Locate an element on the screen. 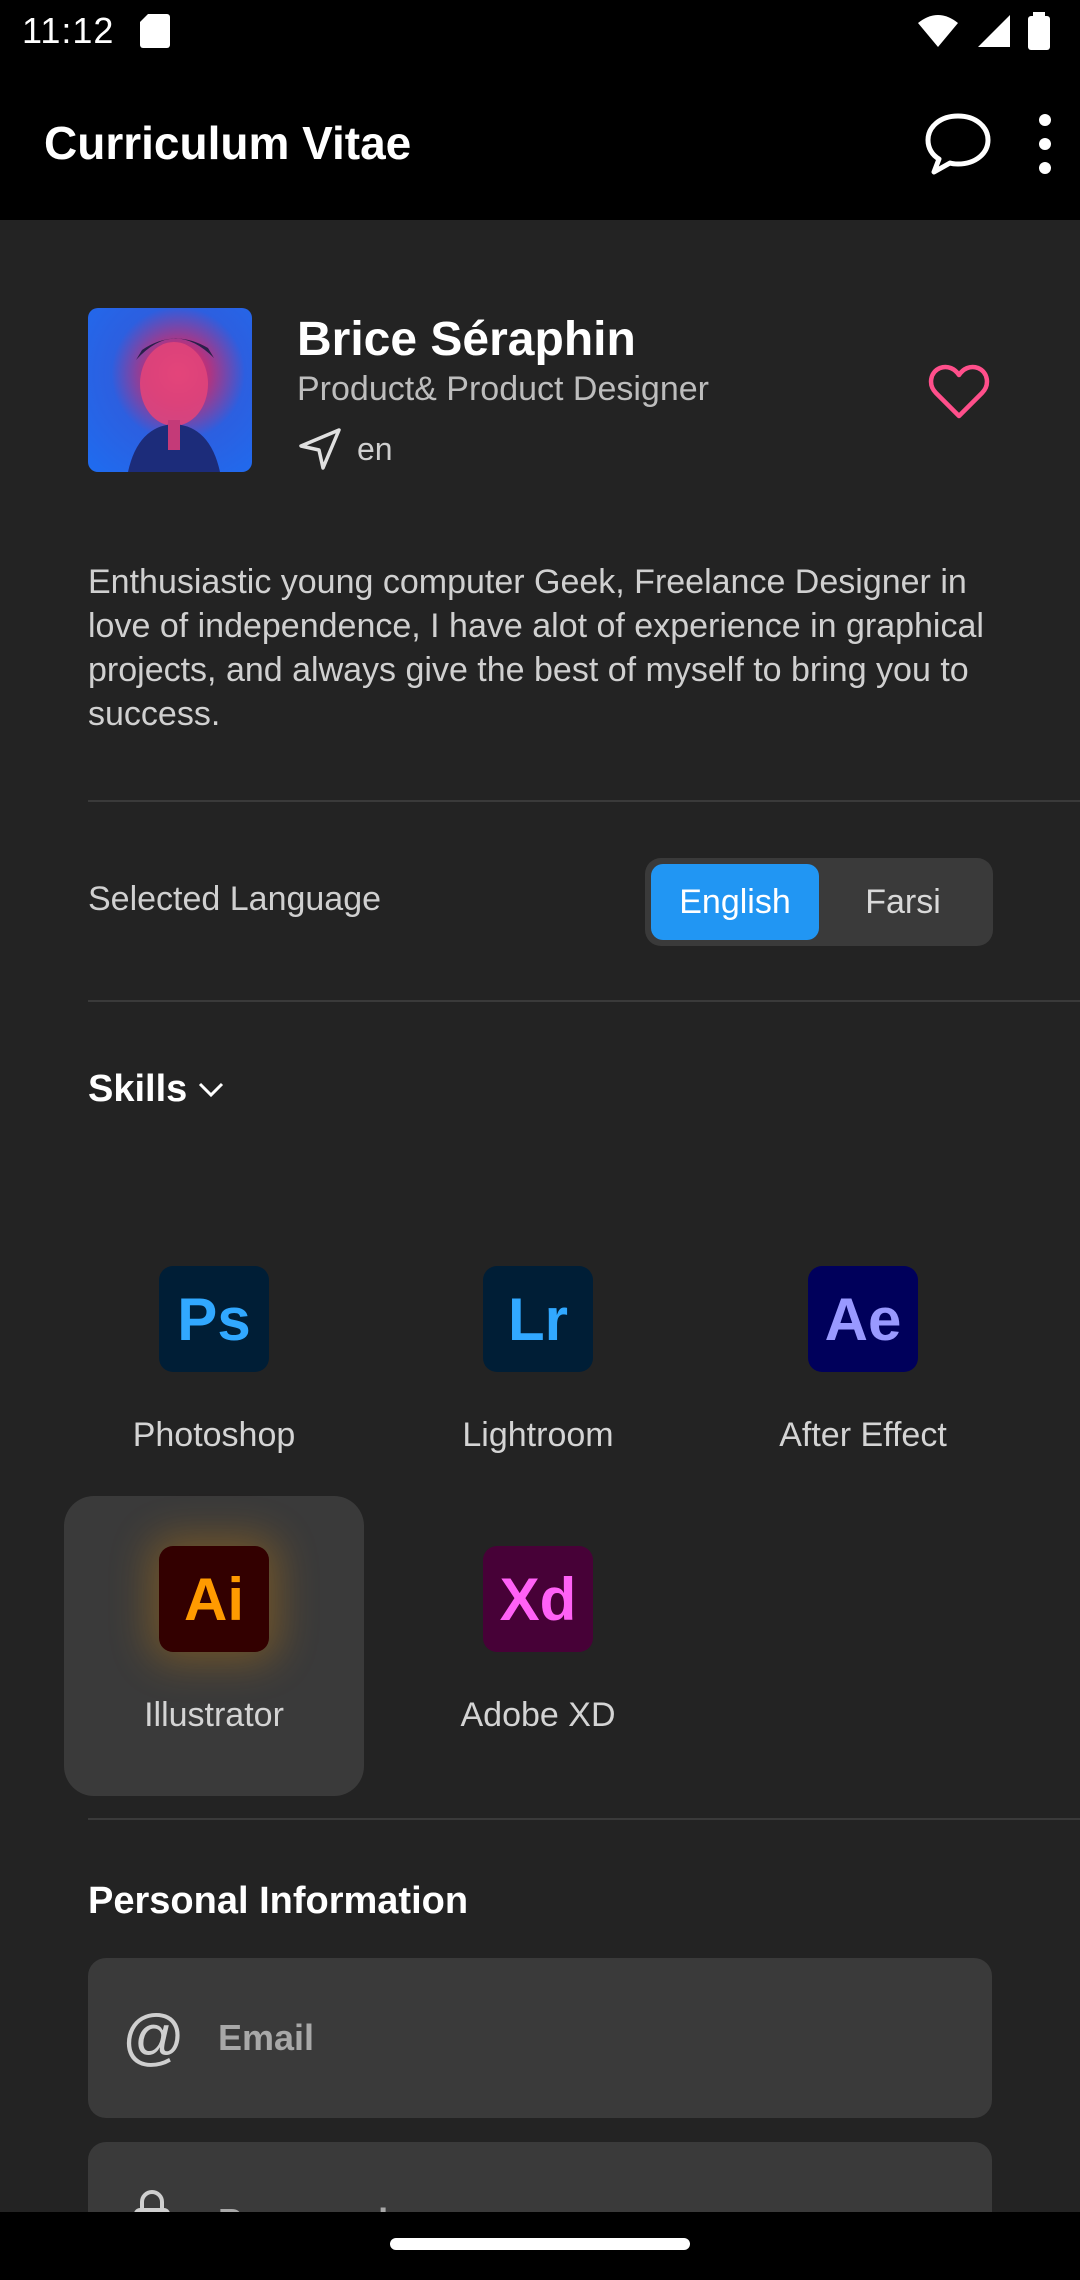  home-gesture-handle is located at coordinates (540, 2244).